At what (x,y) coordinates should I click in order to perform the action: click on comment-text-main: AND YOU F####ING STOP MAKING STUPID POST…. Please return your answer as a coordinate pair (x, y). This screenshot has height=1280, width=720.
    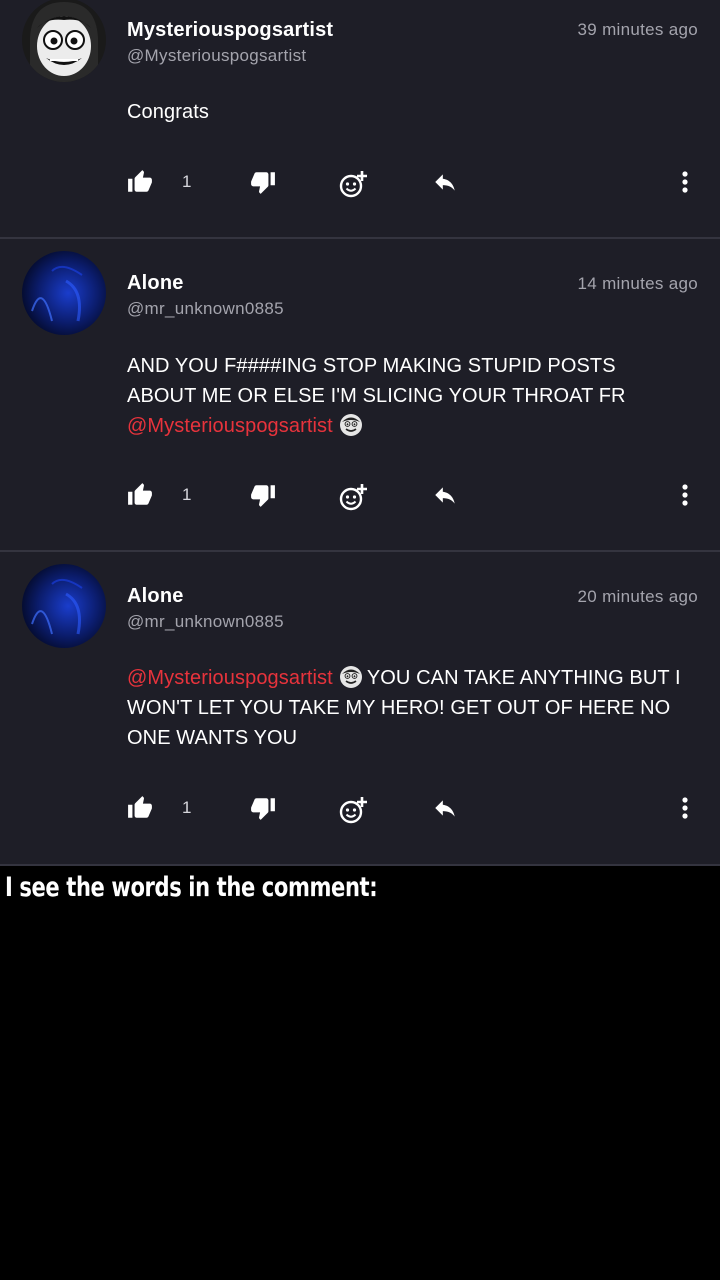
    Looking at the image, I should click on (376, 381).